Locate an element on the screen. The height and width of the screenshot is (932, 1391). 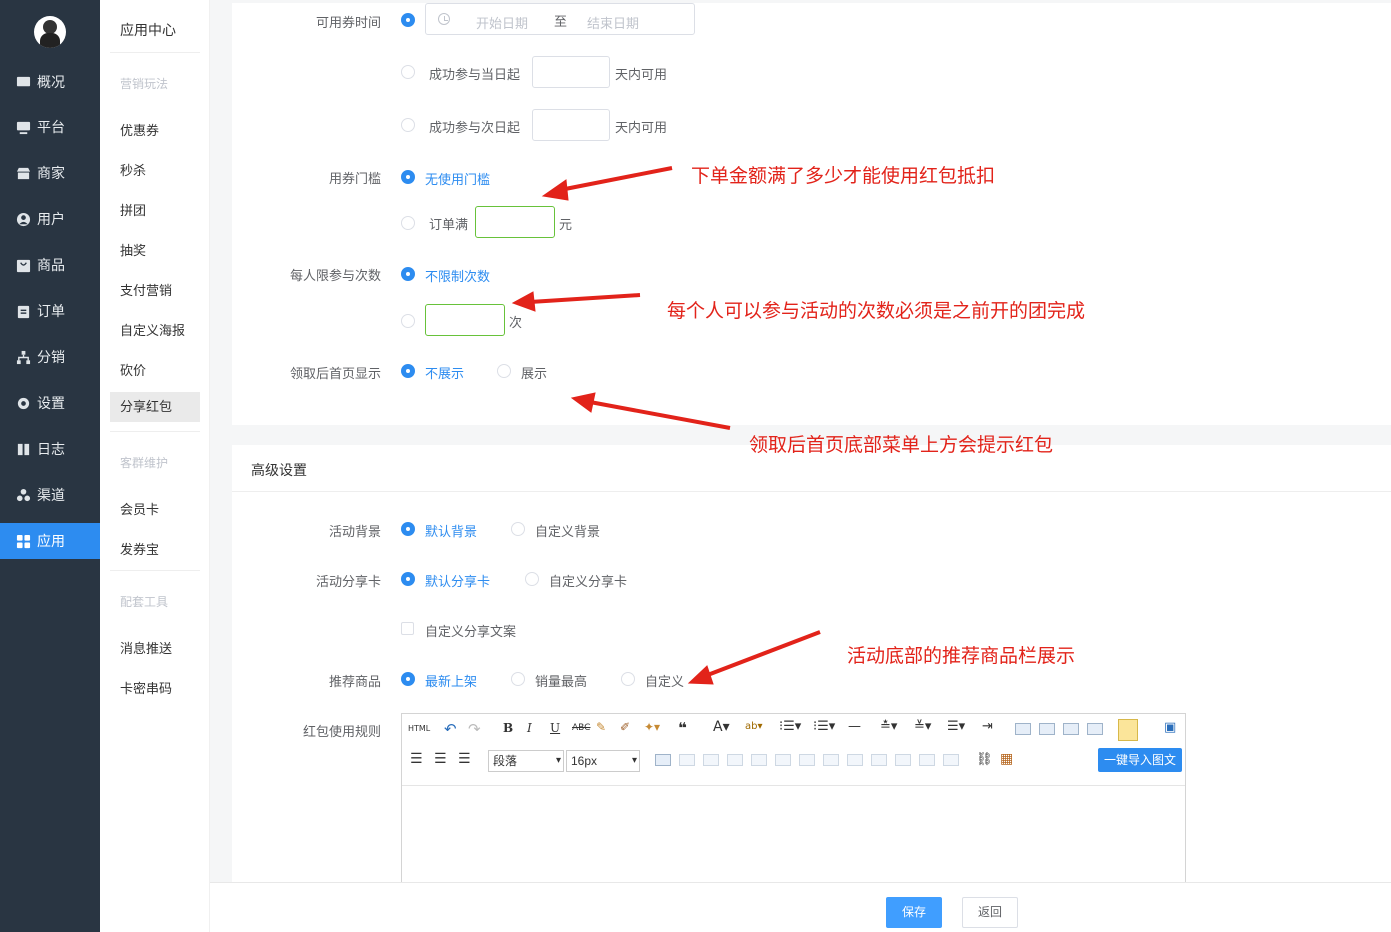
highlight-color-icon: ab▾ is located at coordinates (754, 726).